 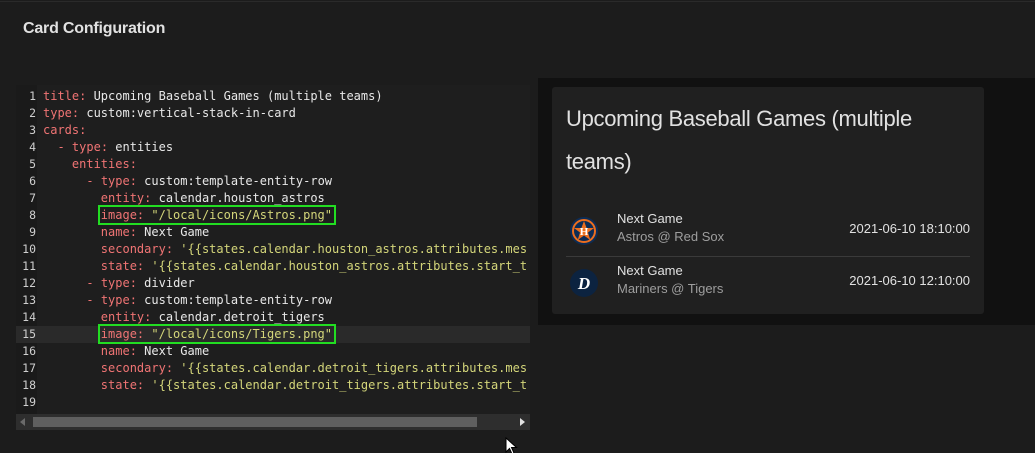 I want to click on scrollbar-thumb, so click(x=255, y=422).